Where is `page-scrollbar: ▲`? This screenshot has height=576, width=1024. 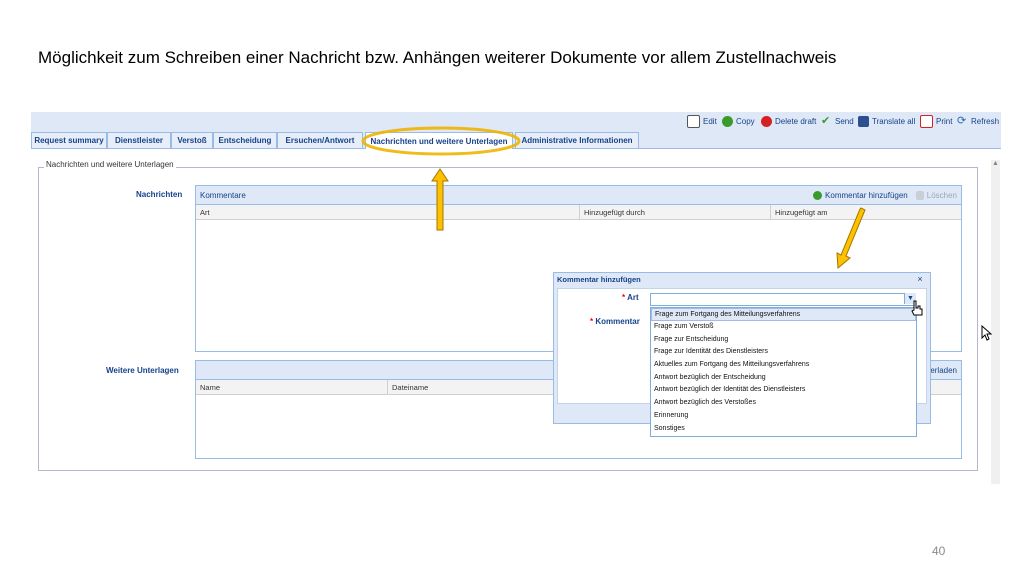 page-scrollbar: ▲ is located at coordinates (995, 322).